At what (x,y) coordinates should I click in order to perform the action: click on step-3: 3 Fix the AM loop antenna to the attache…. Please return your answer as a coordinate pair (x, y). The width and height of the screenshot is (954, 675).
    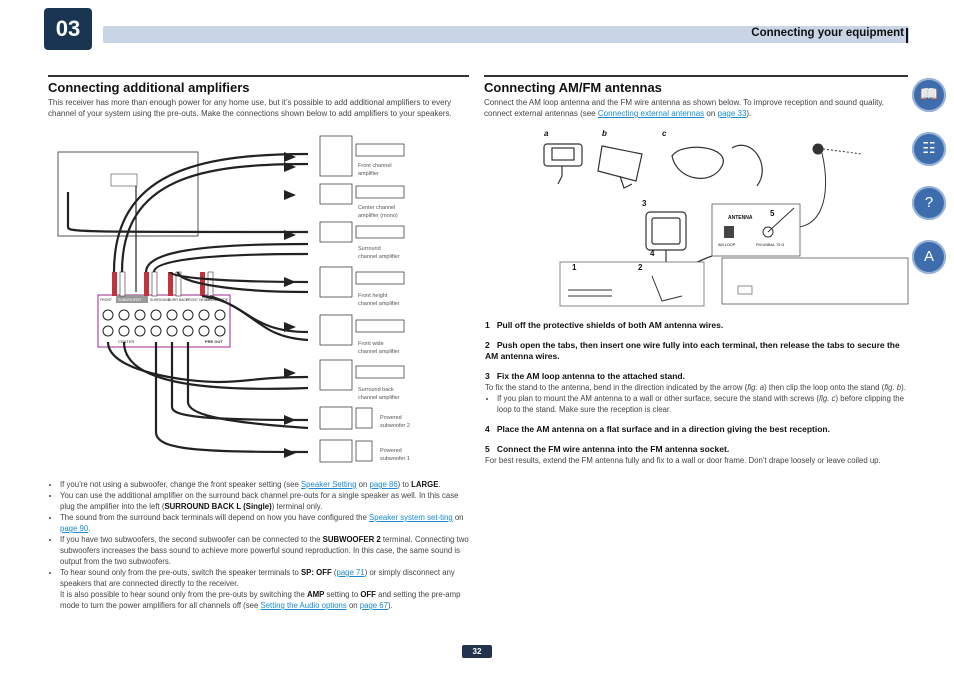
    Looking at the image, I should click on (585, 376).